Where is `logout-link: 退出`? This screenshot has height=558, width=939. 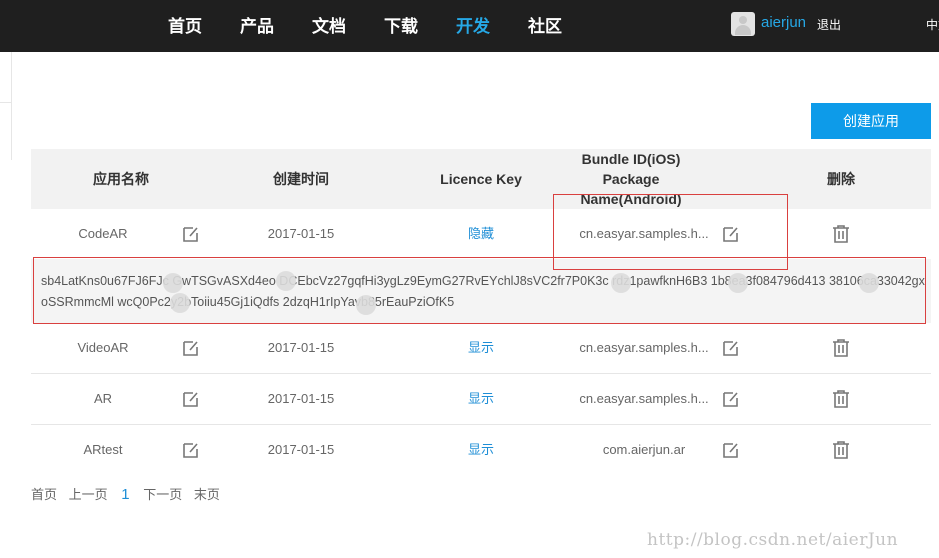 logout-link: 退出 is located at coordinates (829, 24).